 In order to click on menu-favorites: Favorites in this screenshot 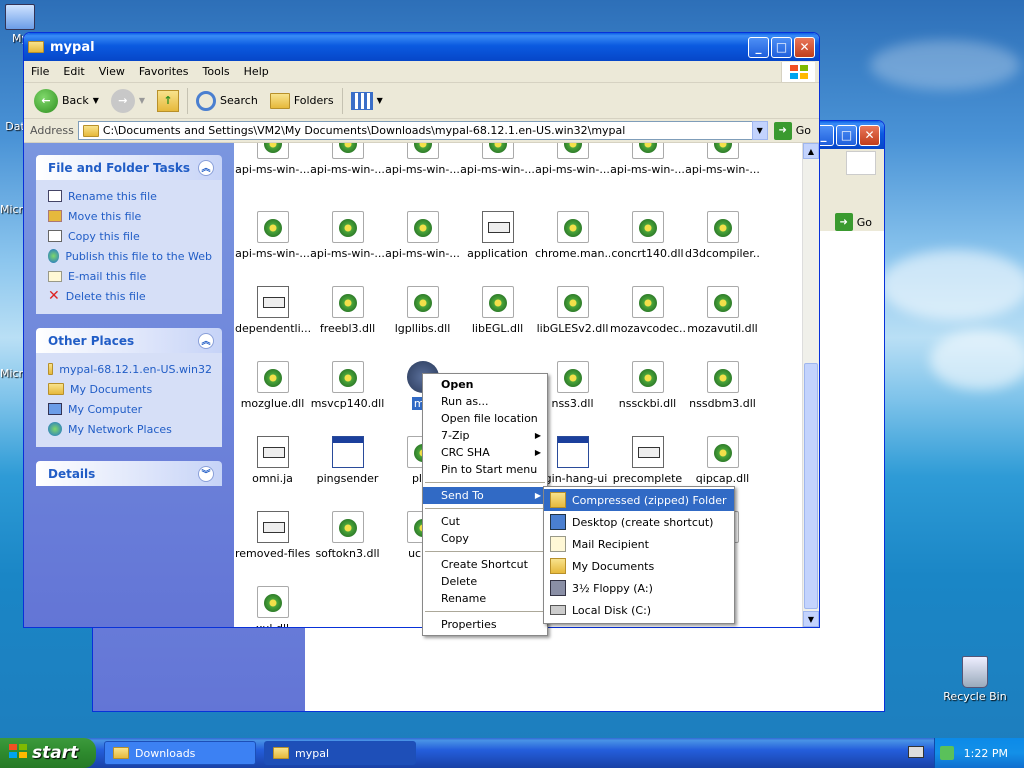, I will do `click(164, 71)`.